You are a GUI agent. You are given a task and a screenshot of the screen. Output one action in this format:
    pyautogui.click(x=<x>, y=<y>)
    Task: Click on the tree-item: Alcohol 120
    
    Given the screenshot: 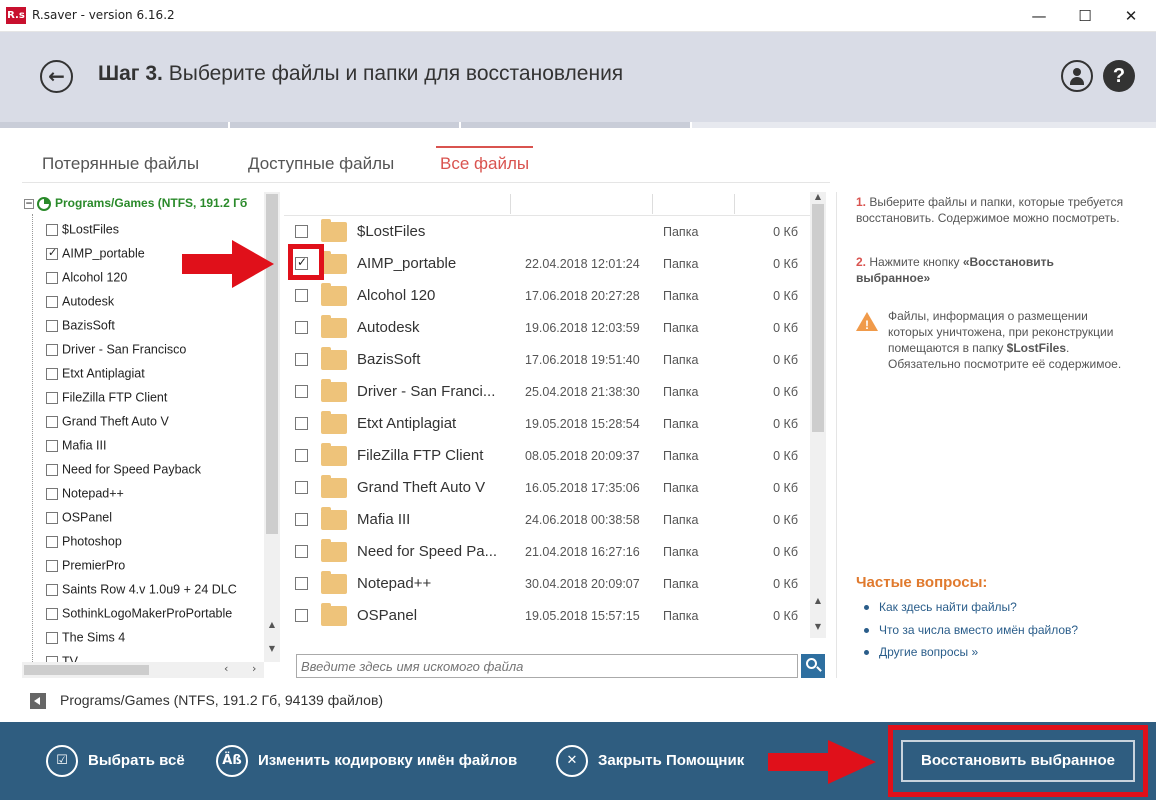 What is the action you would take?
    pyautogui.click(x=86, y=280)
    